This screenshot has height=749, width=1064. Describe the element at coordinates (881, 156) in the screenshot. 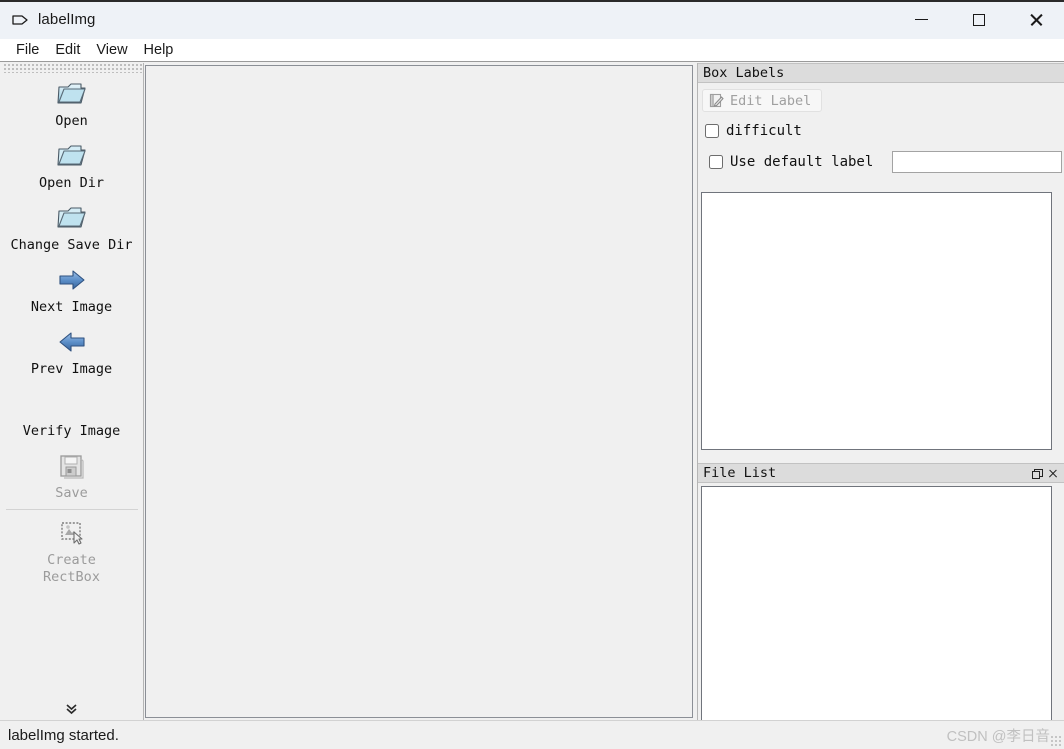

I see `use-default-label-row: Use default label` at that location.